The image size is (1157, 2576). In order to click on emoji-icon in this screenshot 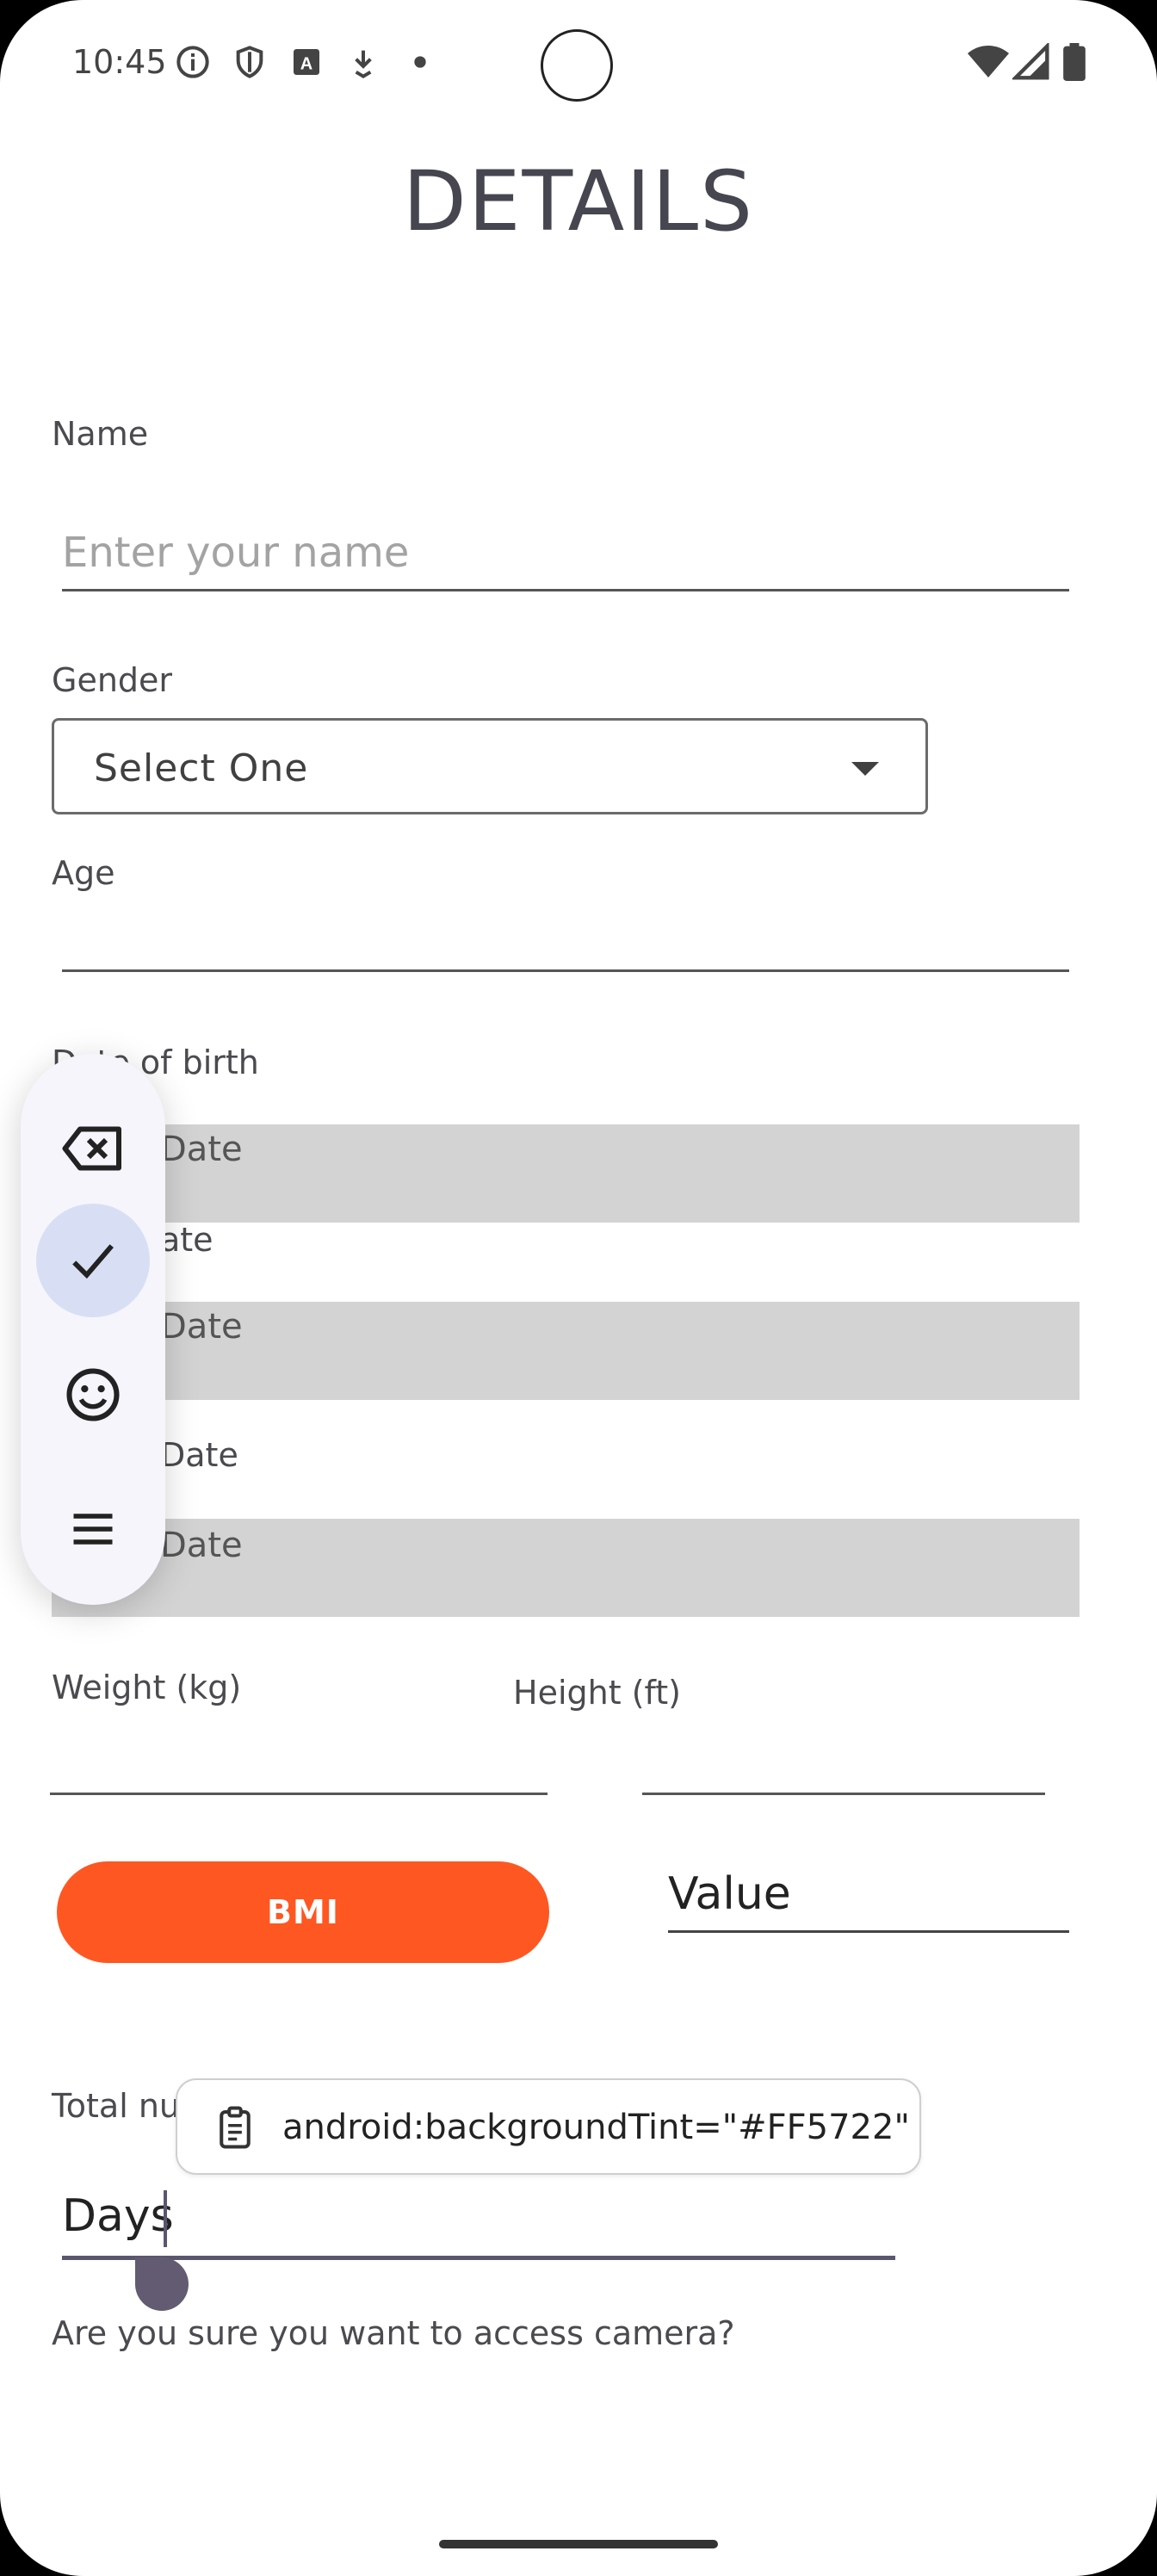, I will do `click(93, 1394)`.